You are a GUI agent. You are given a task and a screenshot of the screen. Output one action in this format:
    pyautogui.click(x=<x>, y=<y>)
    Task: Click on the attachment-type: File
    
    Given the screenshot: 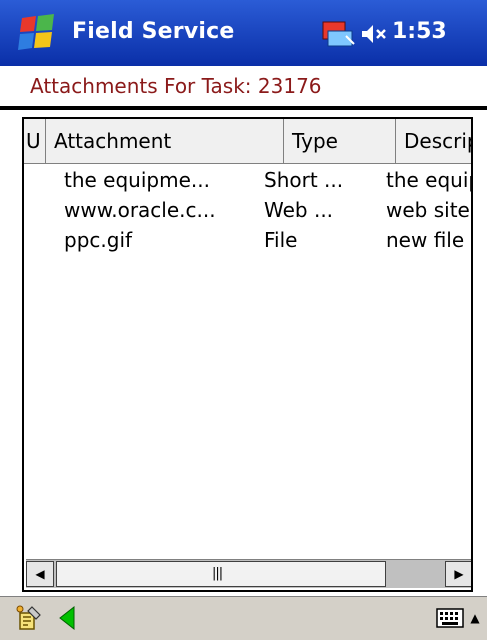 What is the action you would take?
    pyautogui.click(x=281, y=240)
    